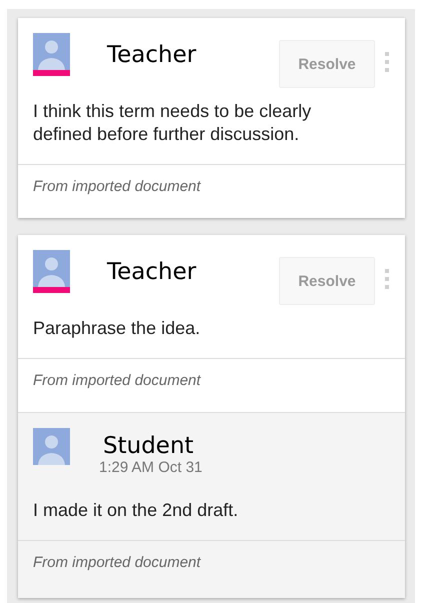 The image size is (422, 603). Describe the element at coordinates (172, 123) in the screenshot. I see `comment-text: I think this term needs to be clearly defined before further discussion.` at that location.